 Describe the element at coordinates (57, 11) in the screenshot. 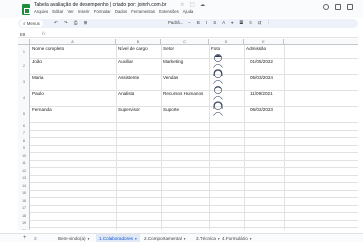

I see `menu-item-editar: Editar` at that location.